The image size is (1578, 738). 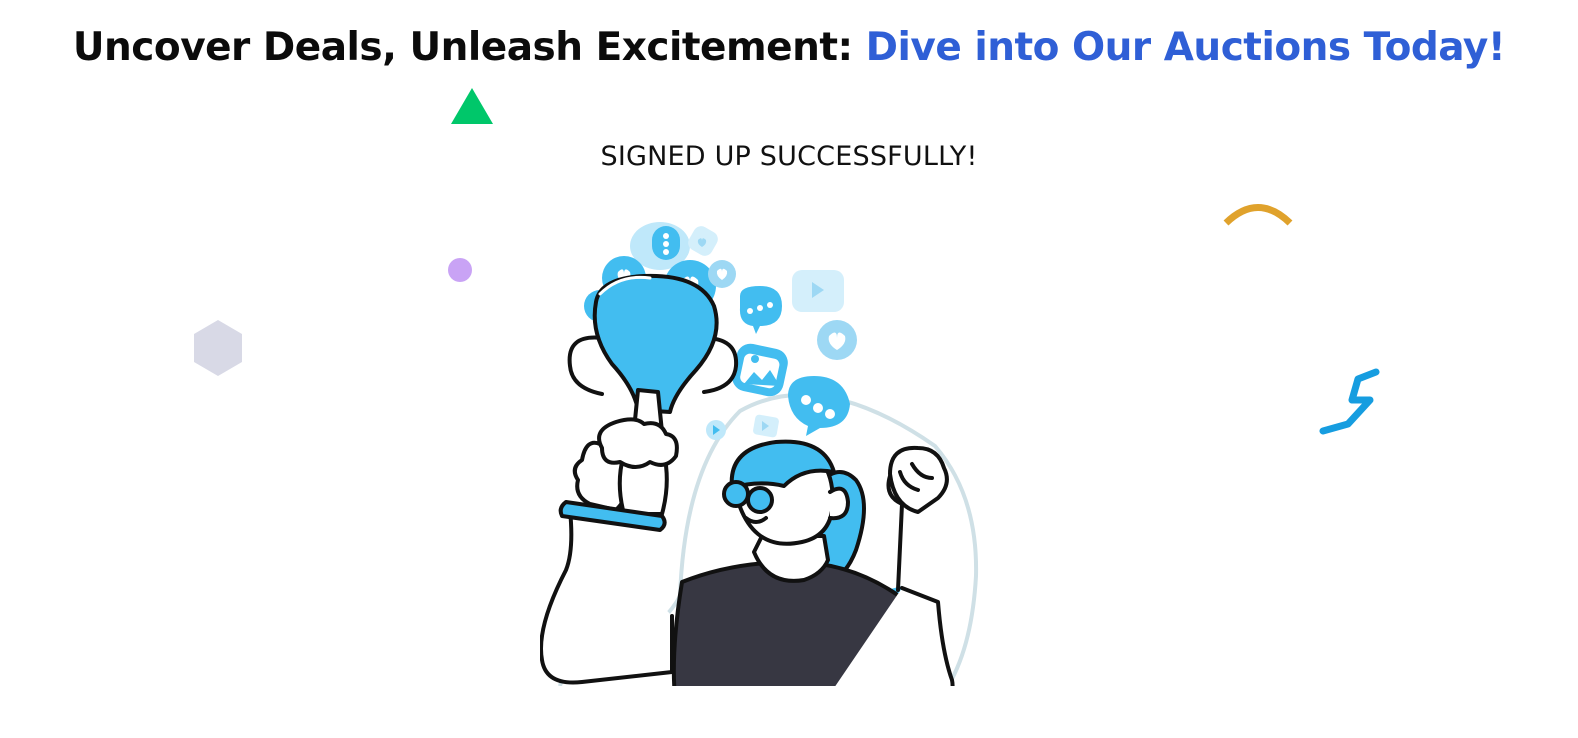 I want to click on hexagon-decoration-icon, so click(x=218, y=348).